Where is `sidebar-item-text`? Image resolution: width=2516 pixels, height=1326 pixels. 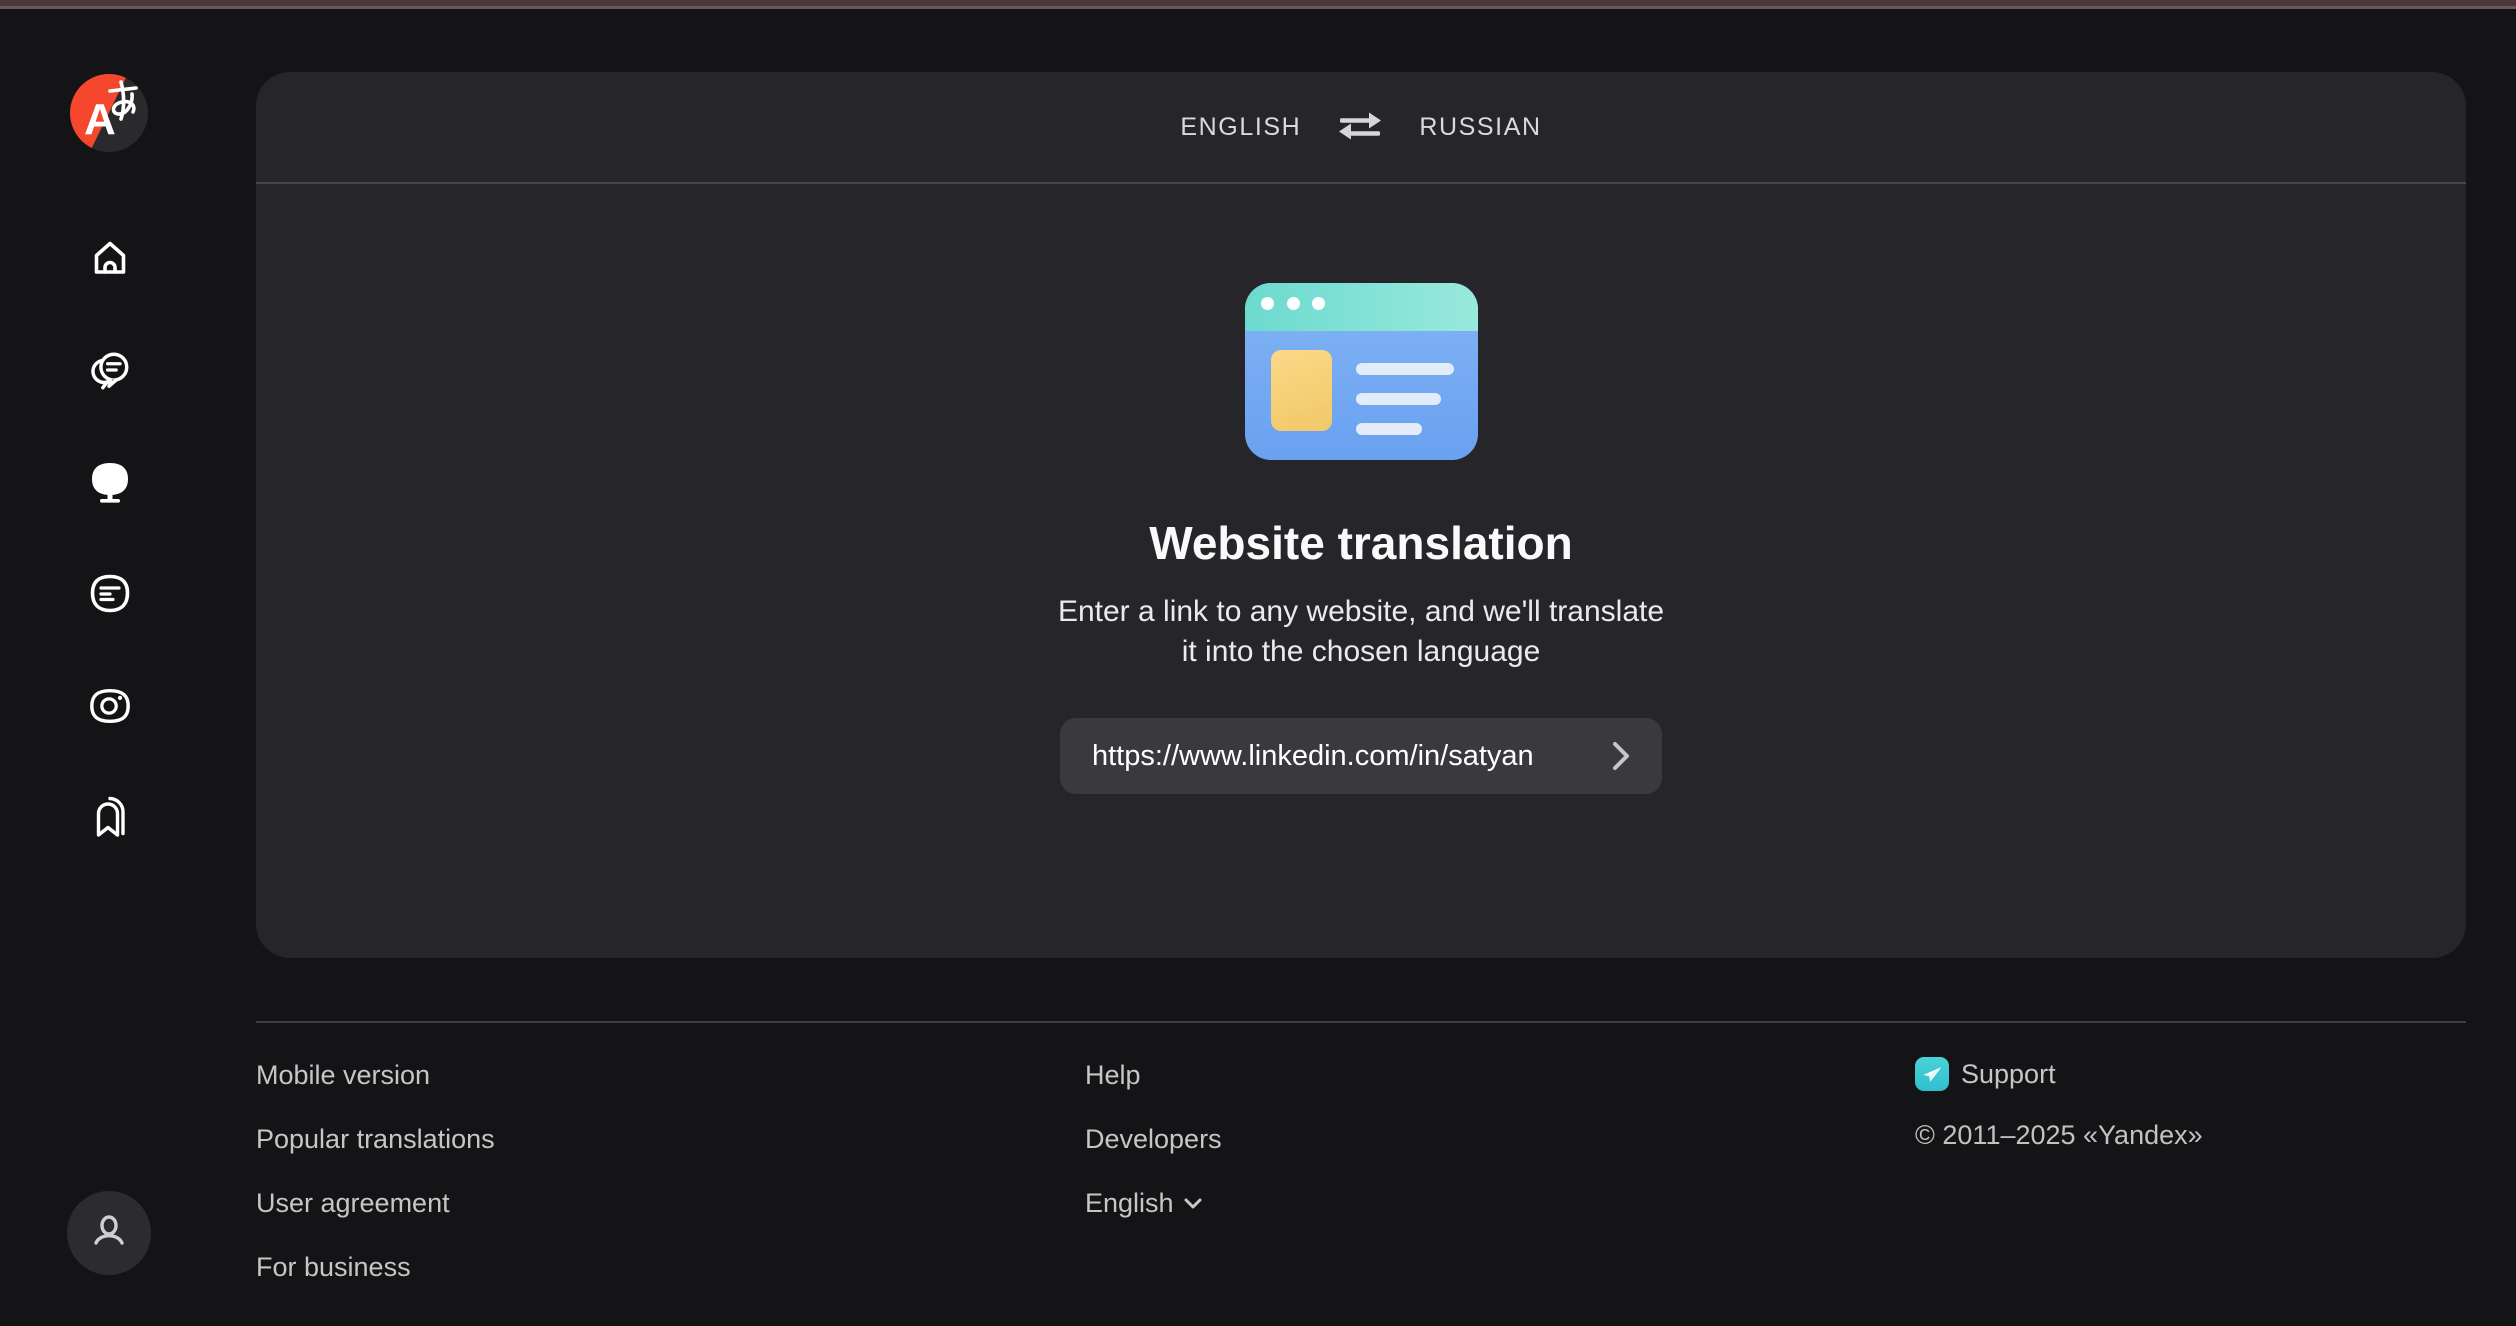
sidebar-item-text is located at coordinates (110, 594).